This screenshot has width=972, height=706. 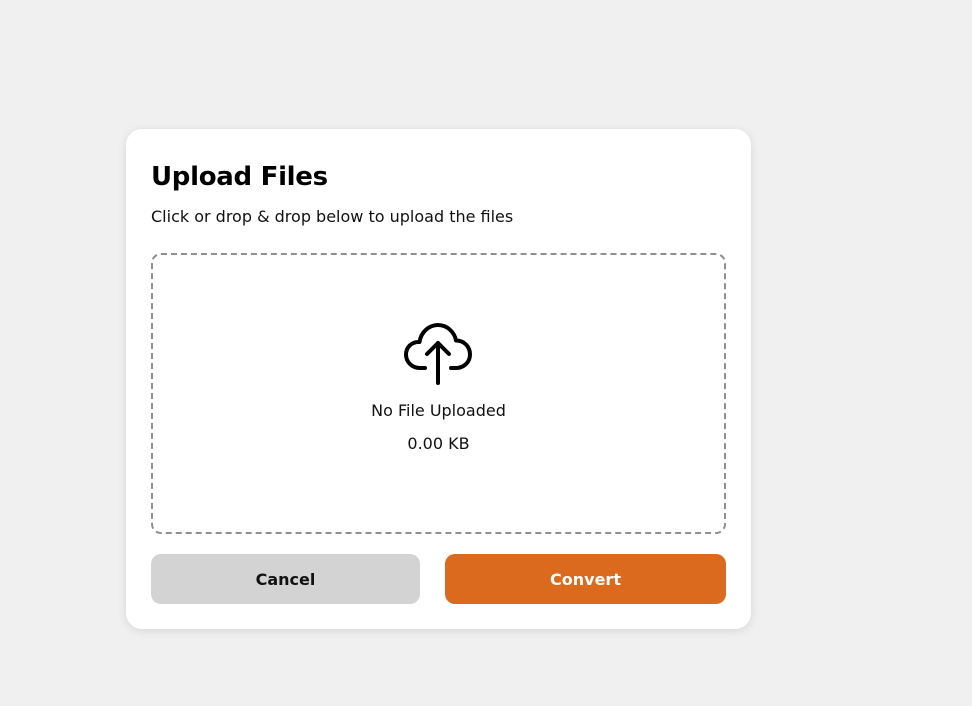 I want to click on cancel-button: Cancel, so click(x=285, y=579).